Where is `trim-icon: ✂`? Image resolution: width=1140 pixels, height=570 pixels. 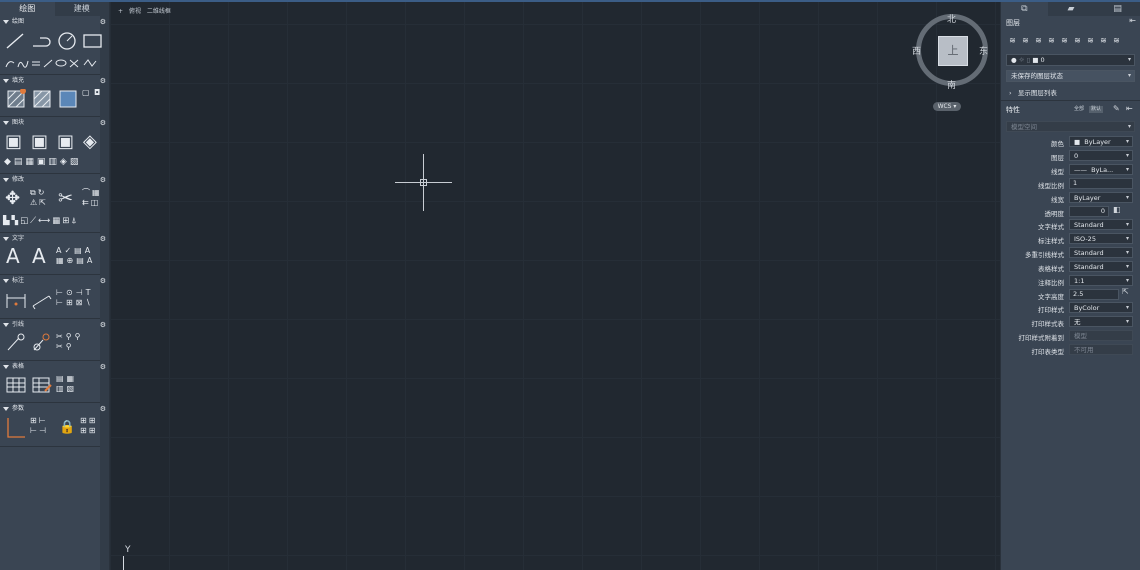 trim-icon: ✂ is located at coordinates (65, 199).